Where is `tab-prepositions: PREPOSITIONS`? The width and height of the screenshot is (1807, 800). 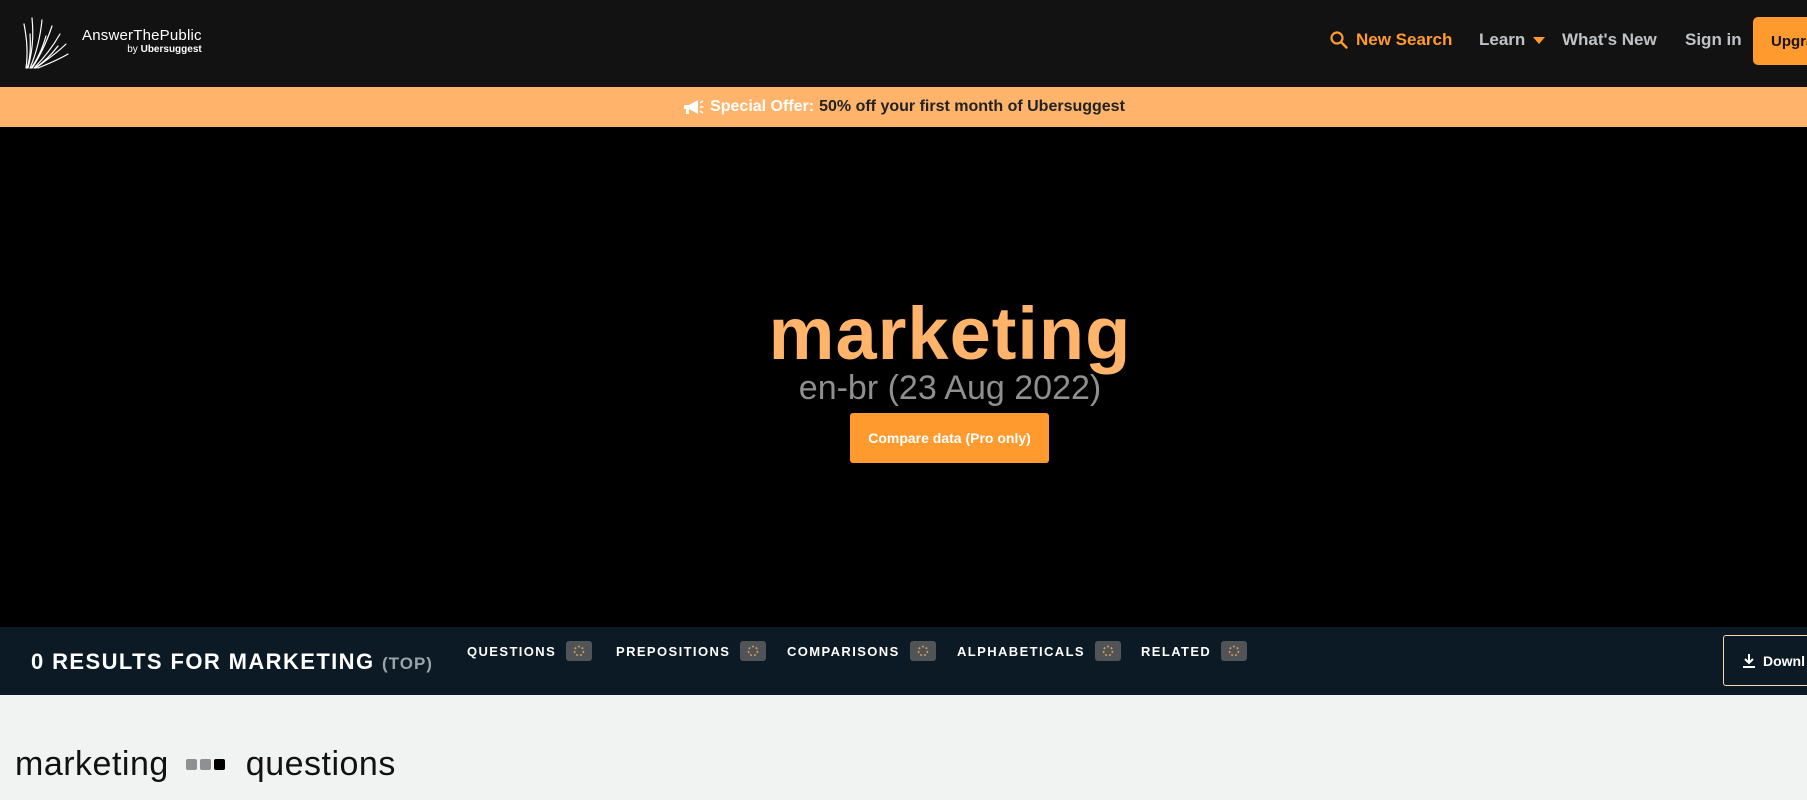 tab-prepositions: PREPOSITIONS is located at coordinates (691, 651).